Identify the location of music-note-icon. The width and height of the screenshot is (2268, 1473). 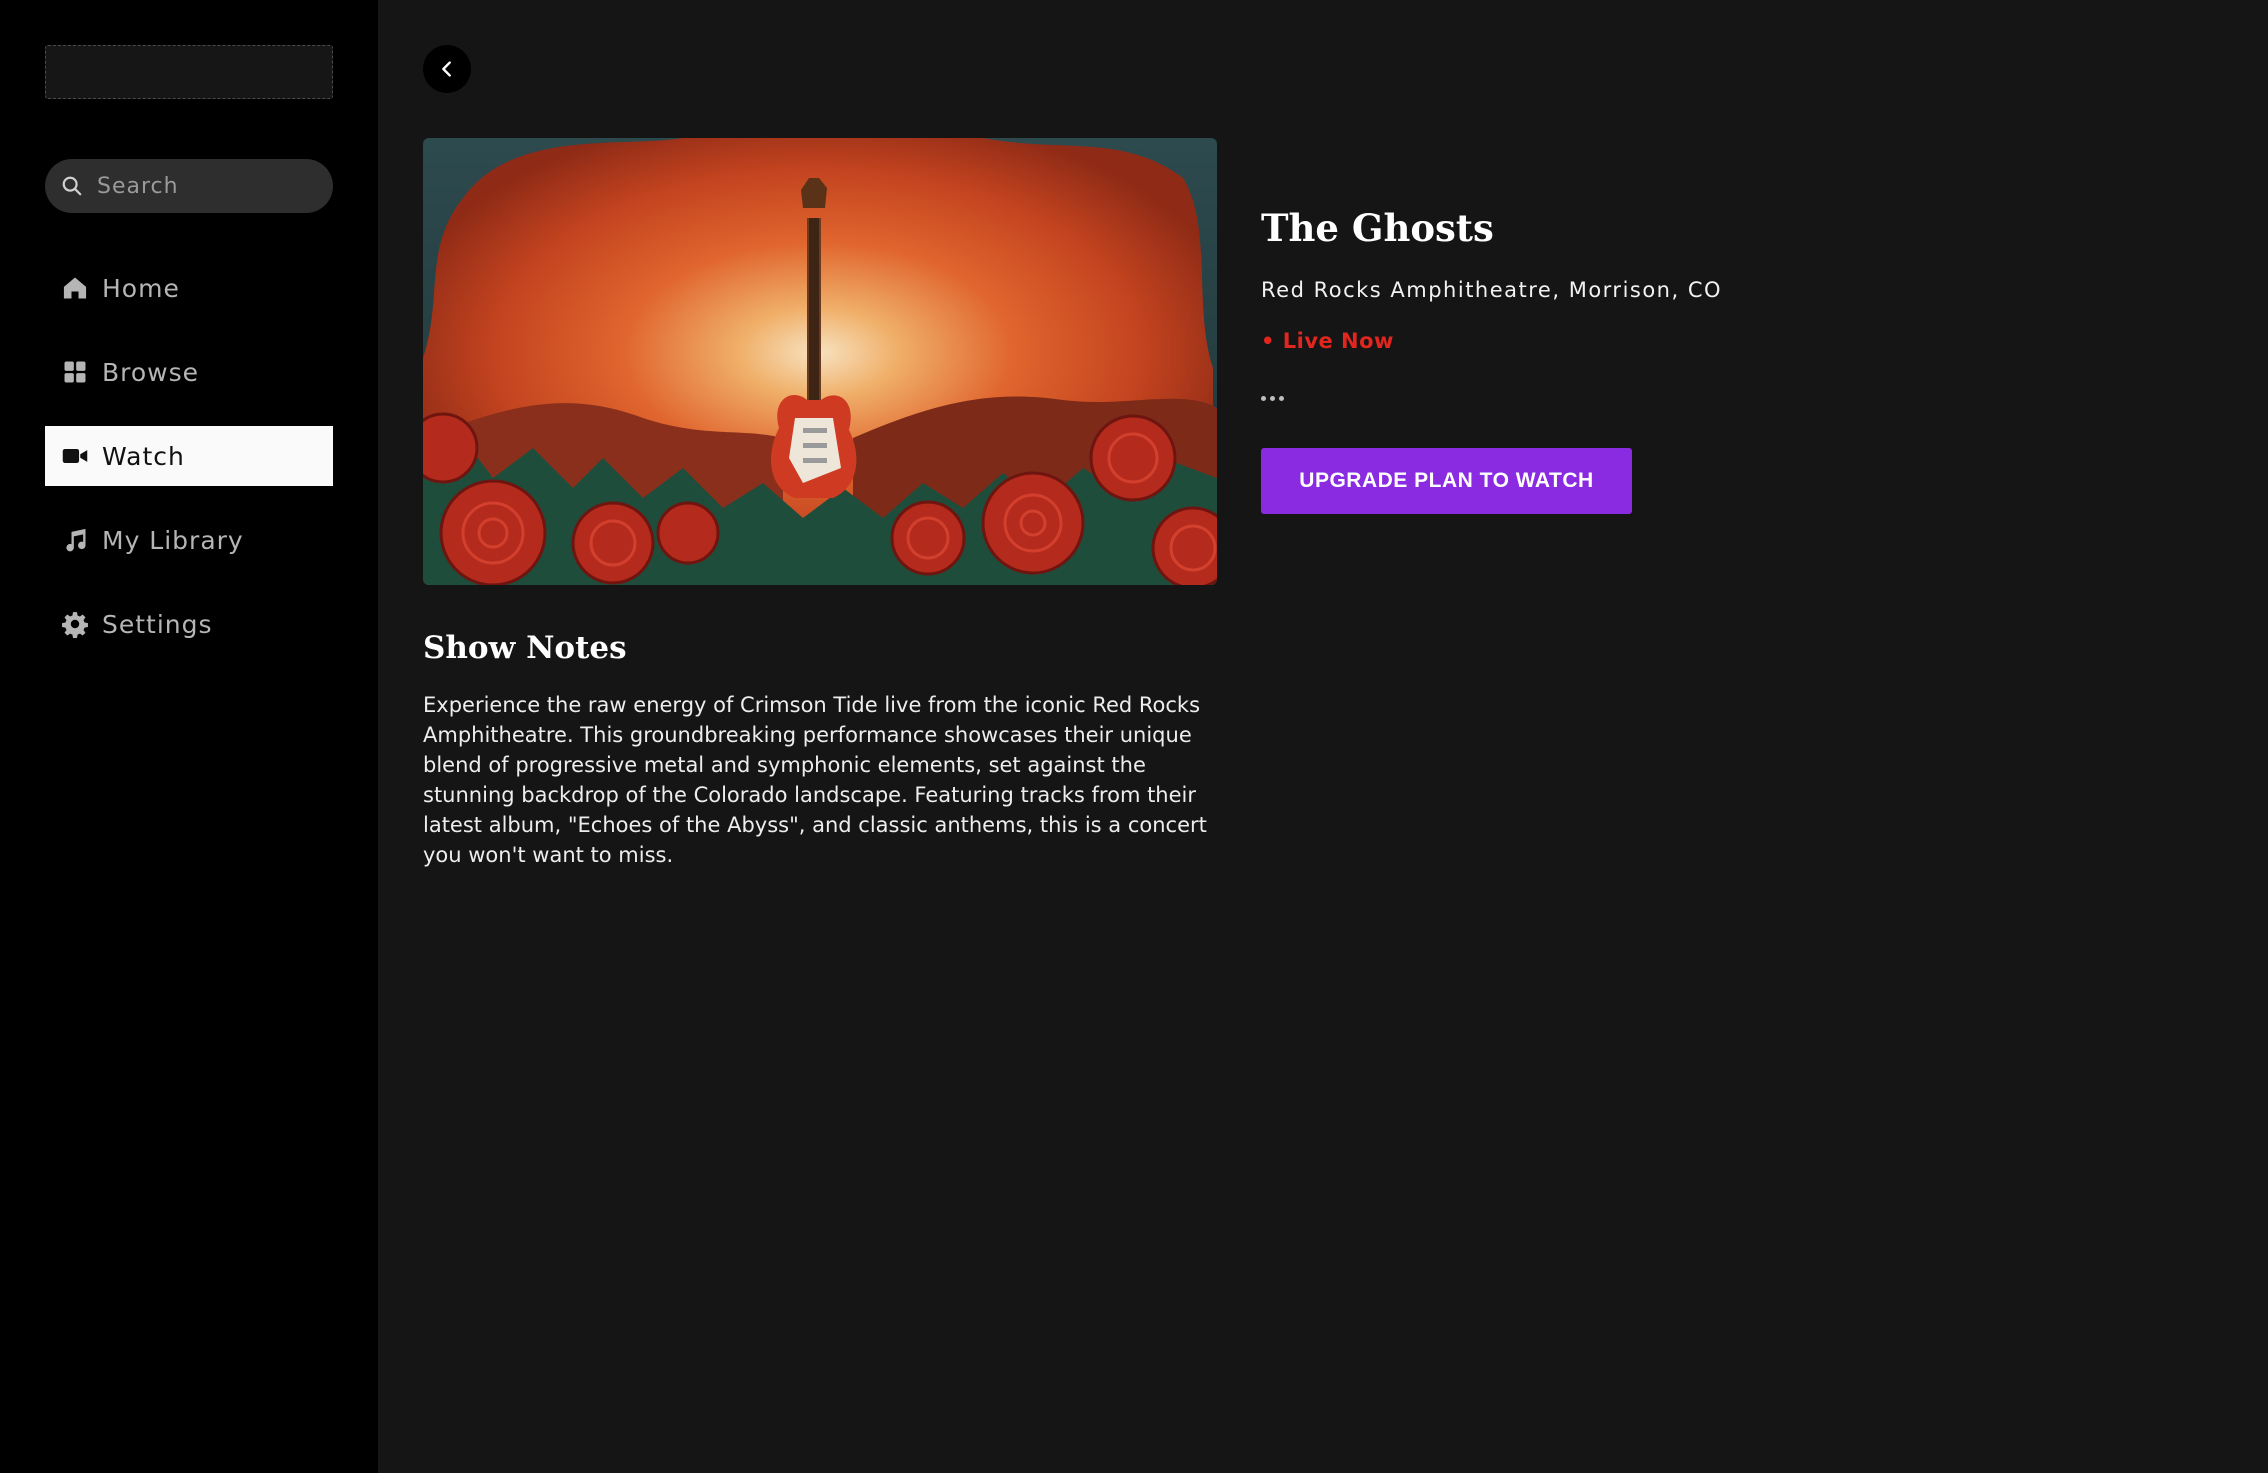
(75, 540).